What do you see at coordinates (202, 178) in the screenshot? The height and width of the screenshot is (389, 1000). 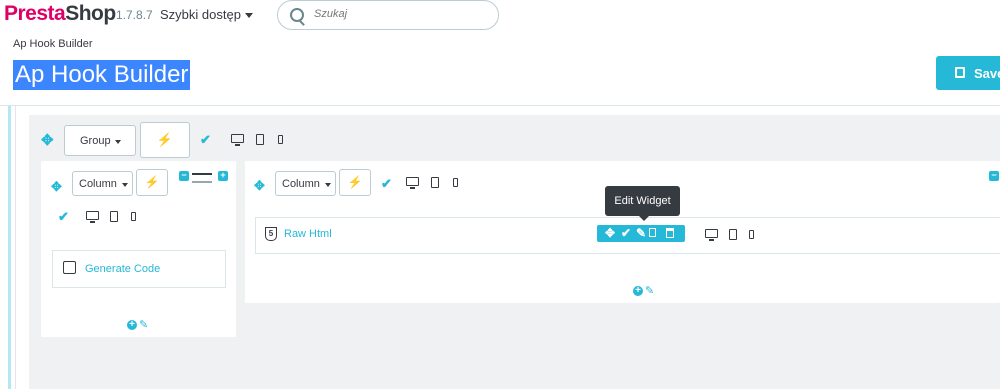 I see `list-icon` at bounding box center [202, 178].